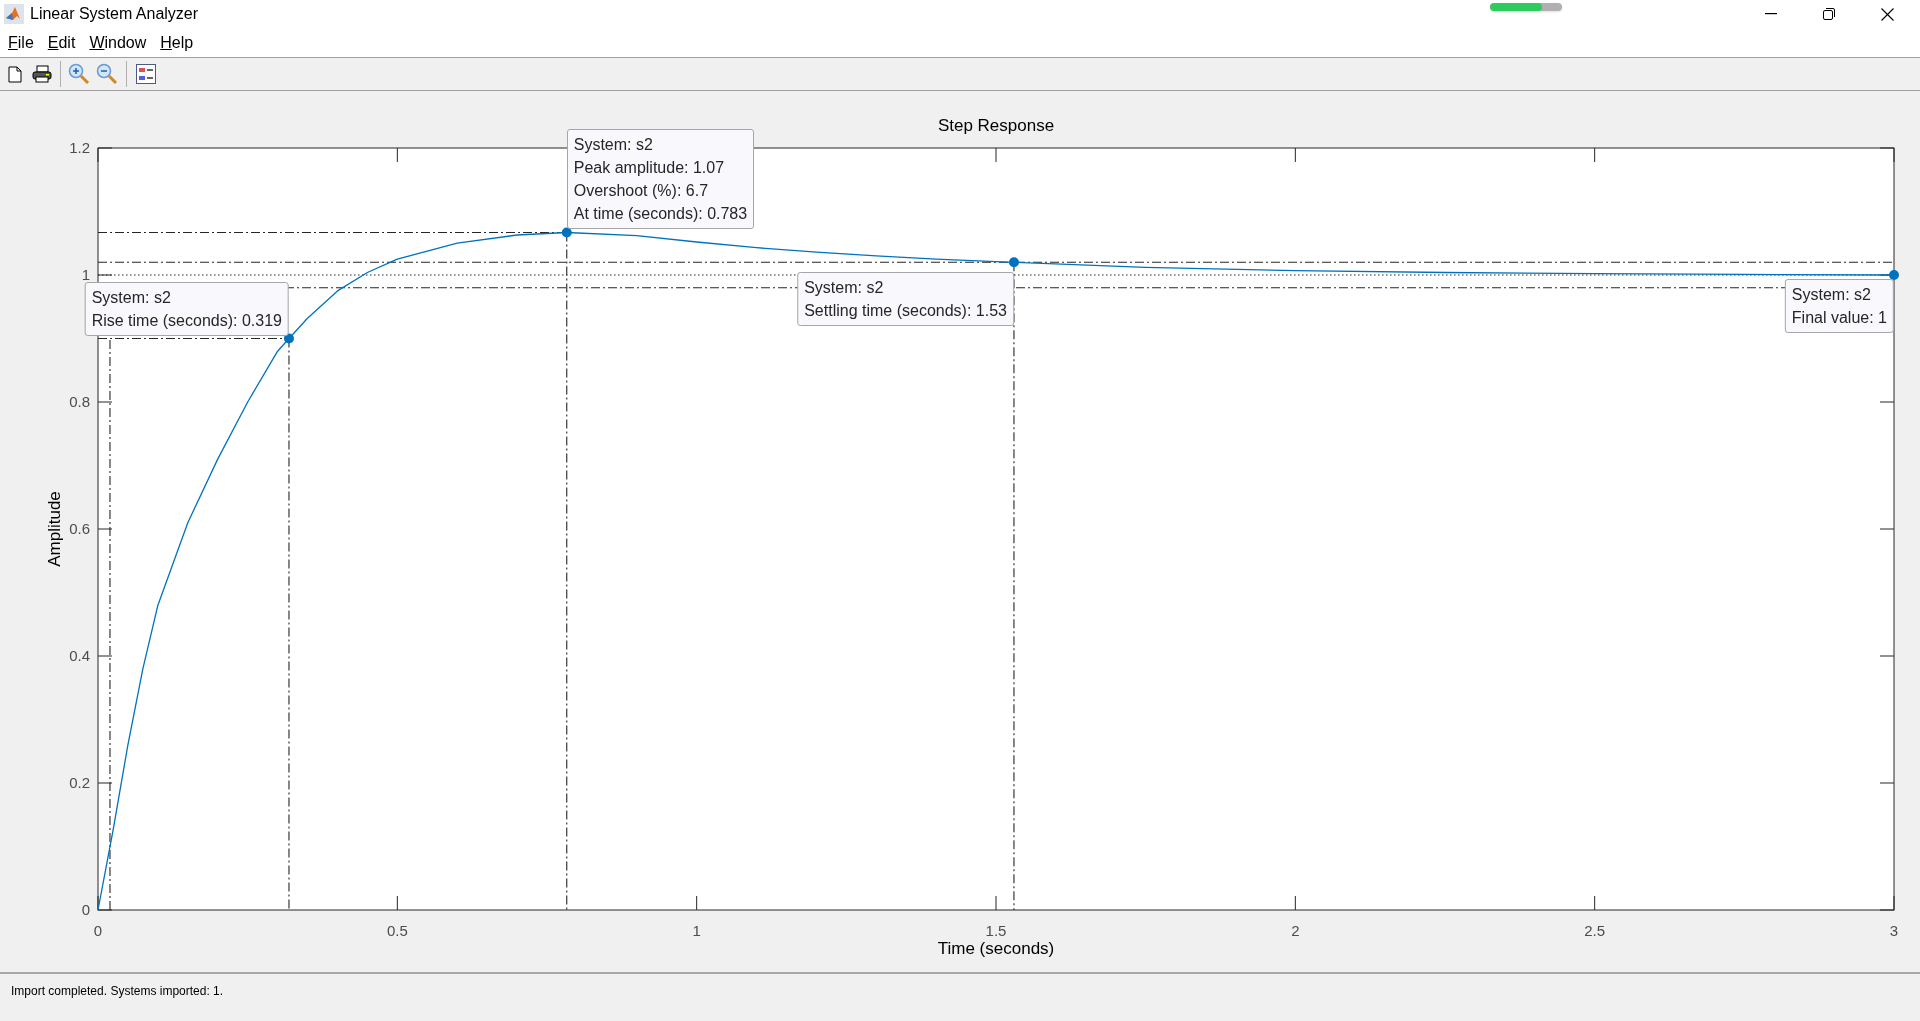 The height and width of the screenshot is (1021, 1920). Describe the element at coordinates (79, 782) in the screenshot. I see `tick-label: 0.2` at that location.